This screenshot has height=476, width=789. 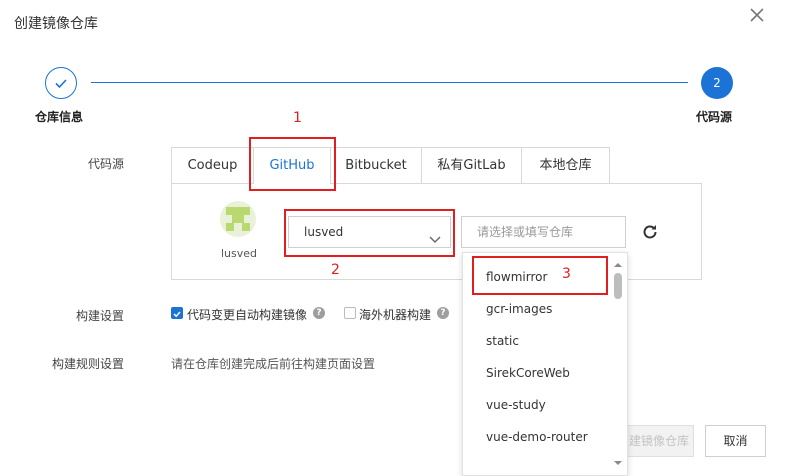 What do you see at coordinates (59, 117) in the screenshot?
I see `step-1-label: 仓库信息` at bounding box center [59, 117].